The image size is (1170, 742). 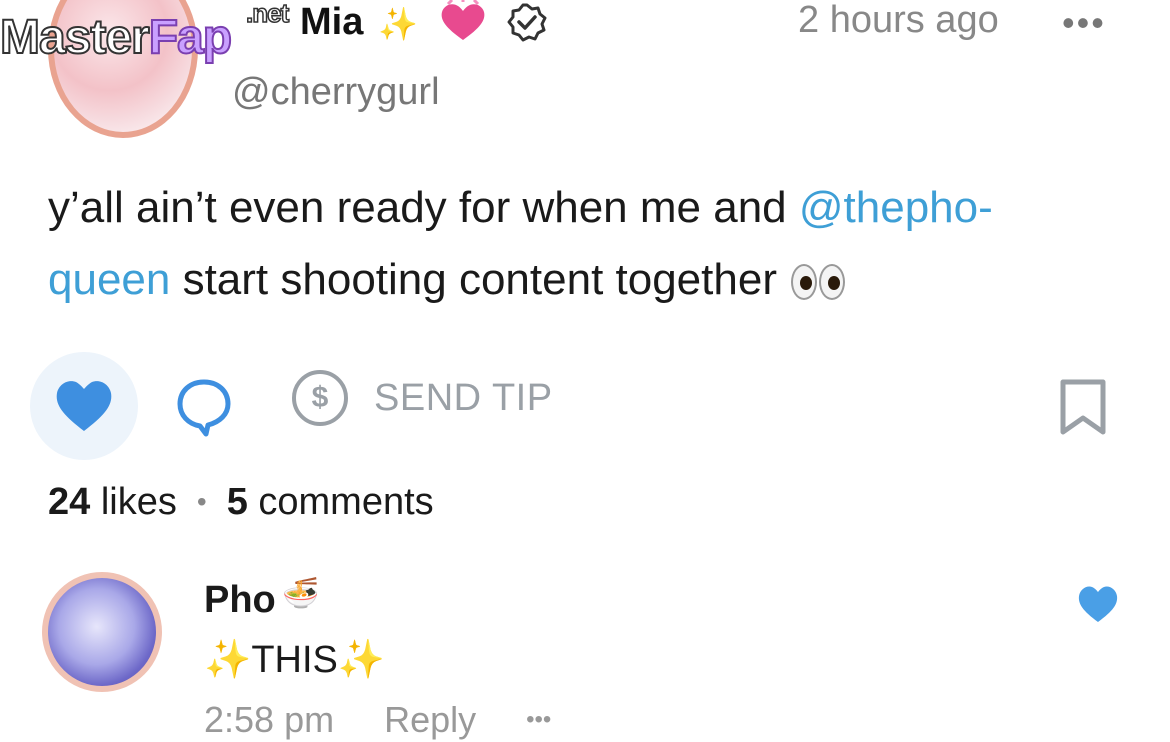 I want to click on noodle-bowl-emoji: 🍜, so click(x=301, y=593).